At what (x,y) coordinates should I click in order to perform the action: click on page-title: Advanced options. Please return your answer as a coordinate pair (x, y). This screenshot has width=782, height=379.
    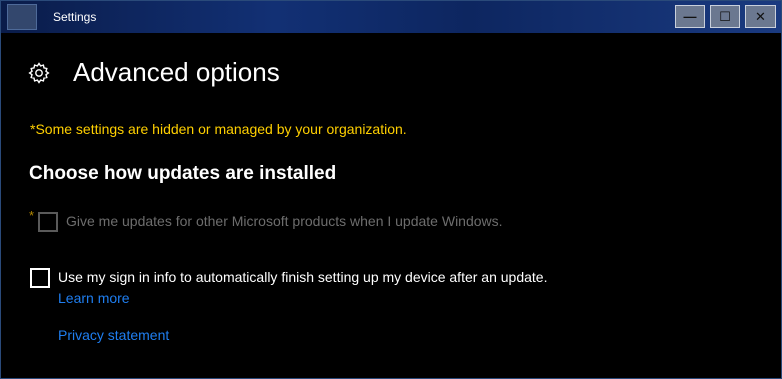
    Looking at the image, I should click on (176, 72).